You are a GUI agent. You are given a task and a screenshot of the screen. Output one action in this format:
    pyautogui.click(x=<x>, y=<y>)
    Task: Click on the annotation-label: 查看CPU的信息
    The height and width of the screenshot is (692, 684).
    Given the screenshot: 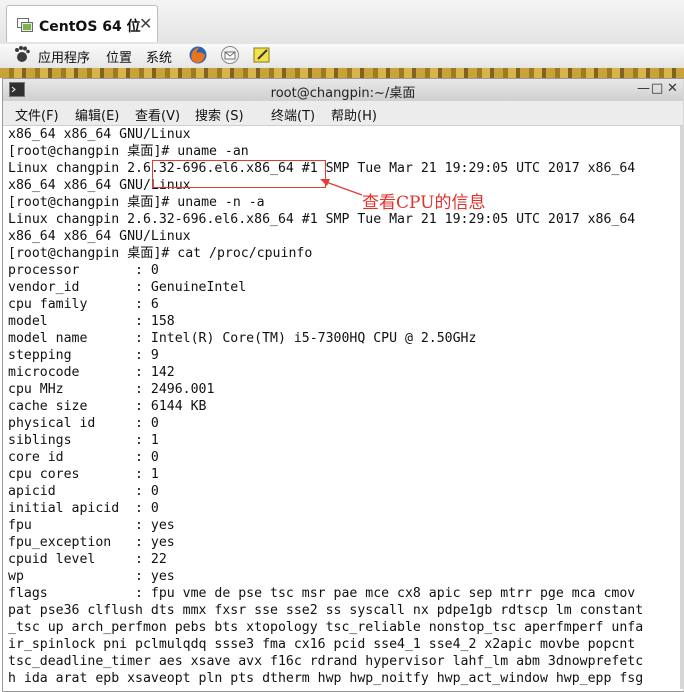 What is the action you would take?
    pyautogui.click(x=424, y=203)
    